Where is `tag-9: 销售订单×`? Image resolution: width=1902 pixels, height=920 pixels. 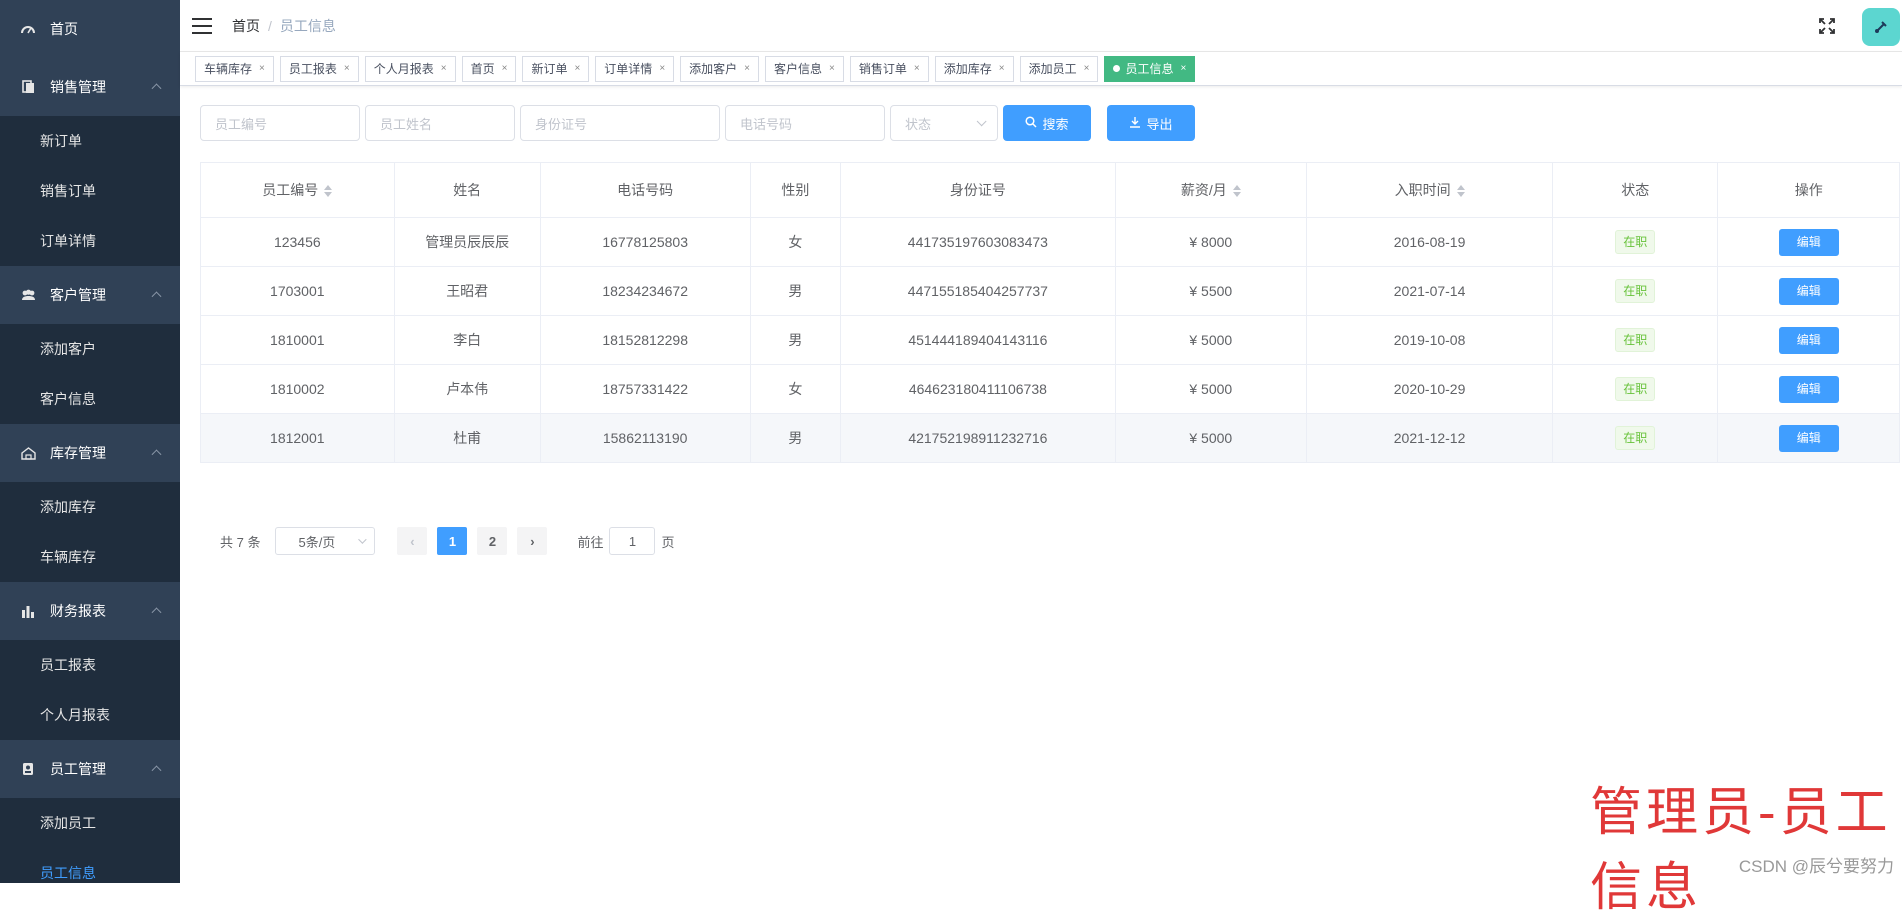
tag-9: 销售订单× is located at coordinates (889, 69).